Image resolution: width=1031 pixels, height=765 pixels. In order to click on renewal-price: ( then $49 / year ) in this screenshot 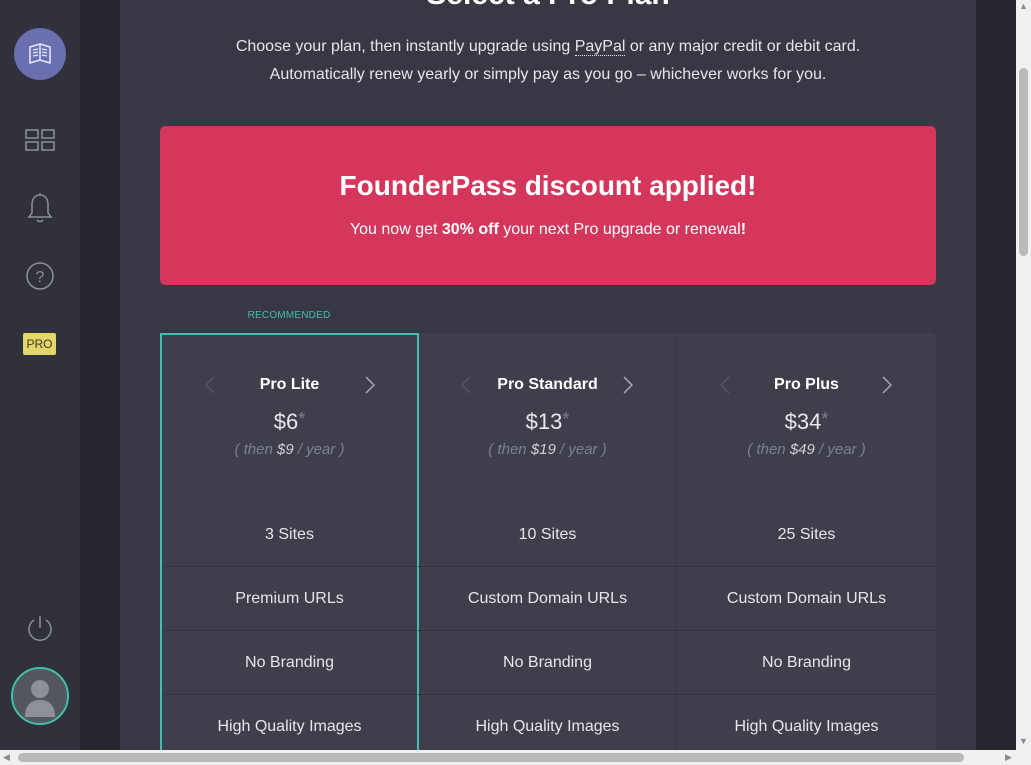, I will do `click(806, 449)`.